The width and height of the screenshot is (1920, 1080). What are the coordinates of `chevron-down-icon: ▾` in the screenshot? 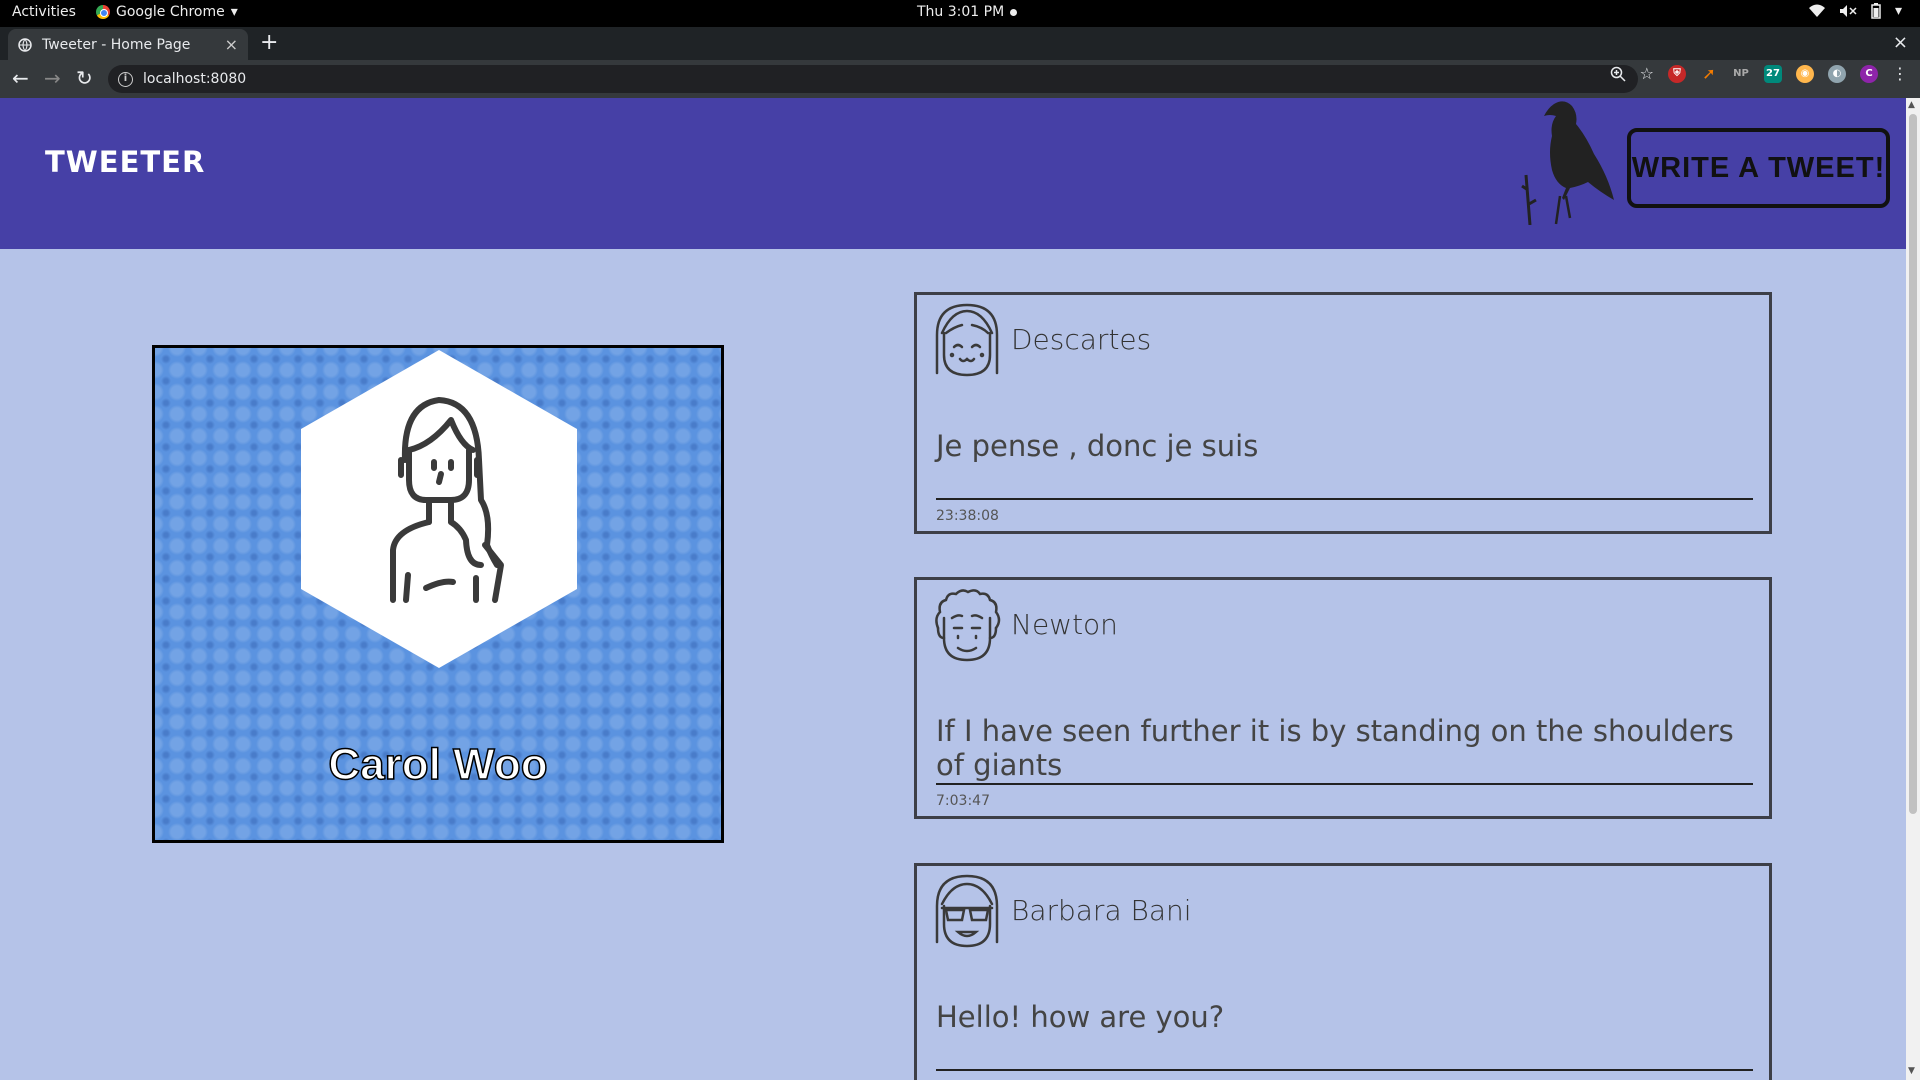 It's located at (234, 12).